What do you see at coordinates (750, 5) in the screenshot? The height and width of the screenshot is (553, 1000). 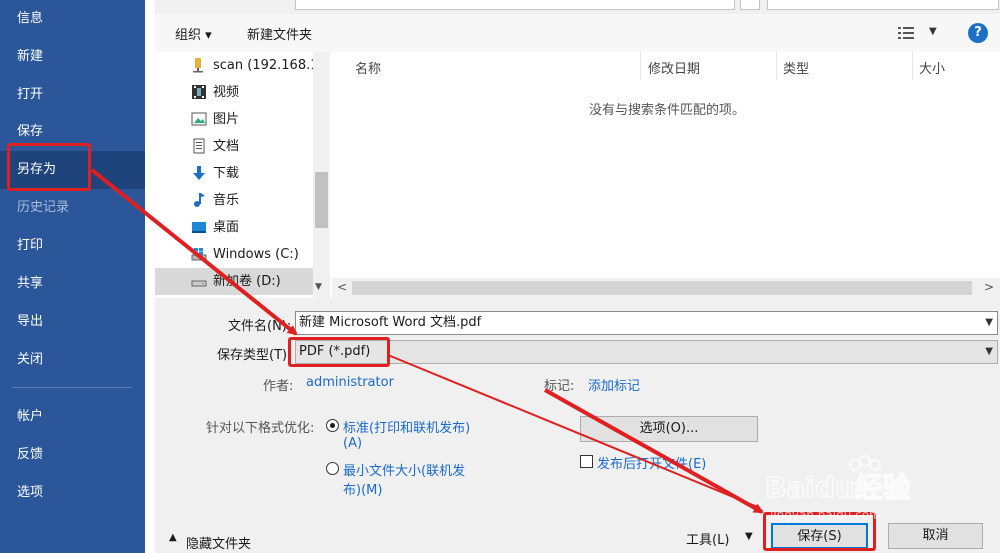 I see `address-close-button` at bounding box center [750, 5].